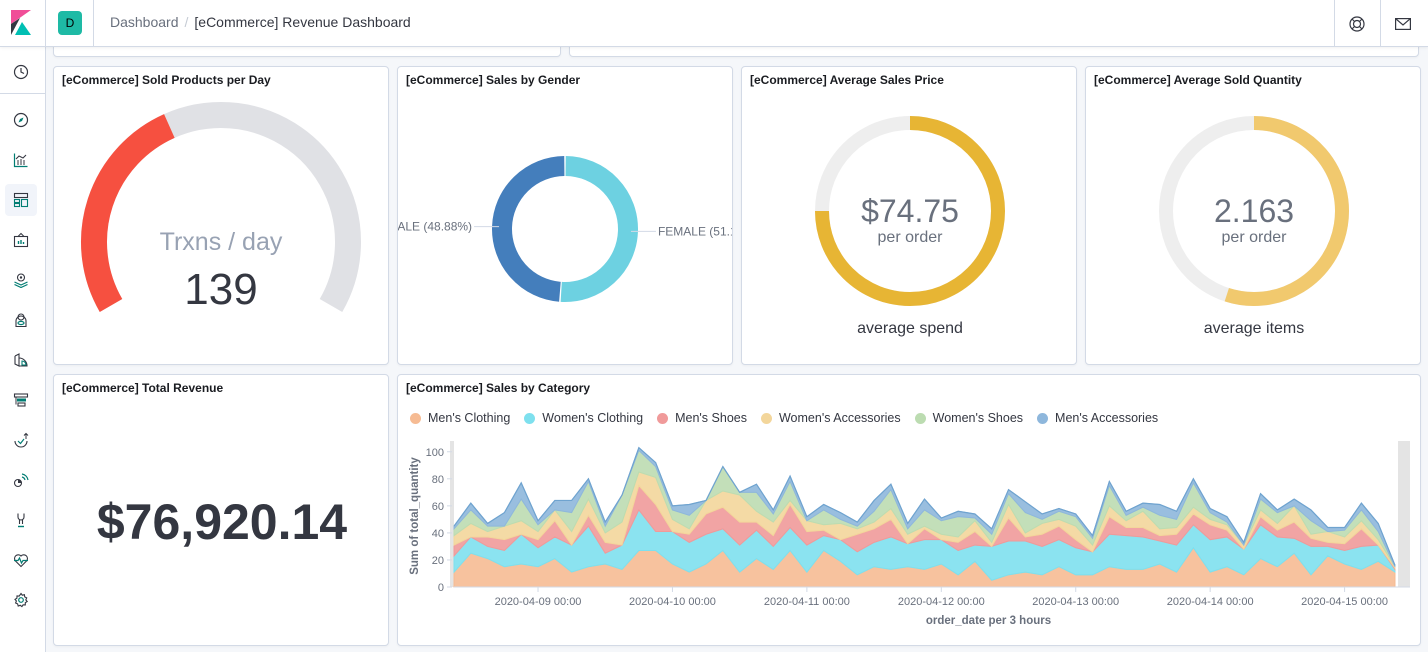 The width and height of the screenshot is (1428, 652). What do you see at coordinates (438, 507) in the screenshot?
I see `y-tick-label: 60` at bounding box center [438, 507].